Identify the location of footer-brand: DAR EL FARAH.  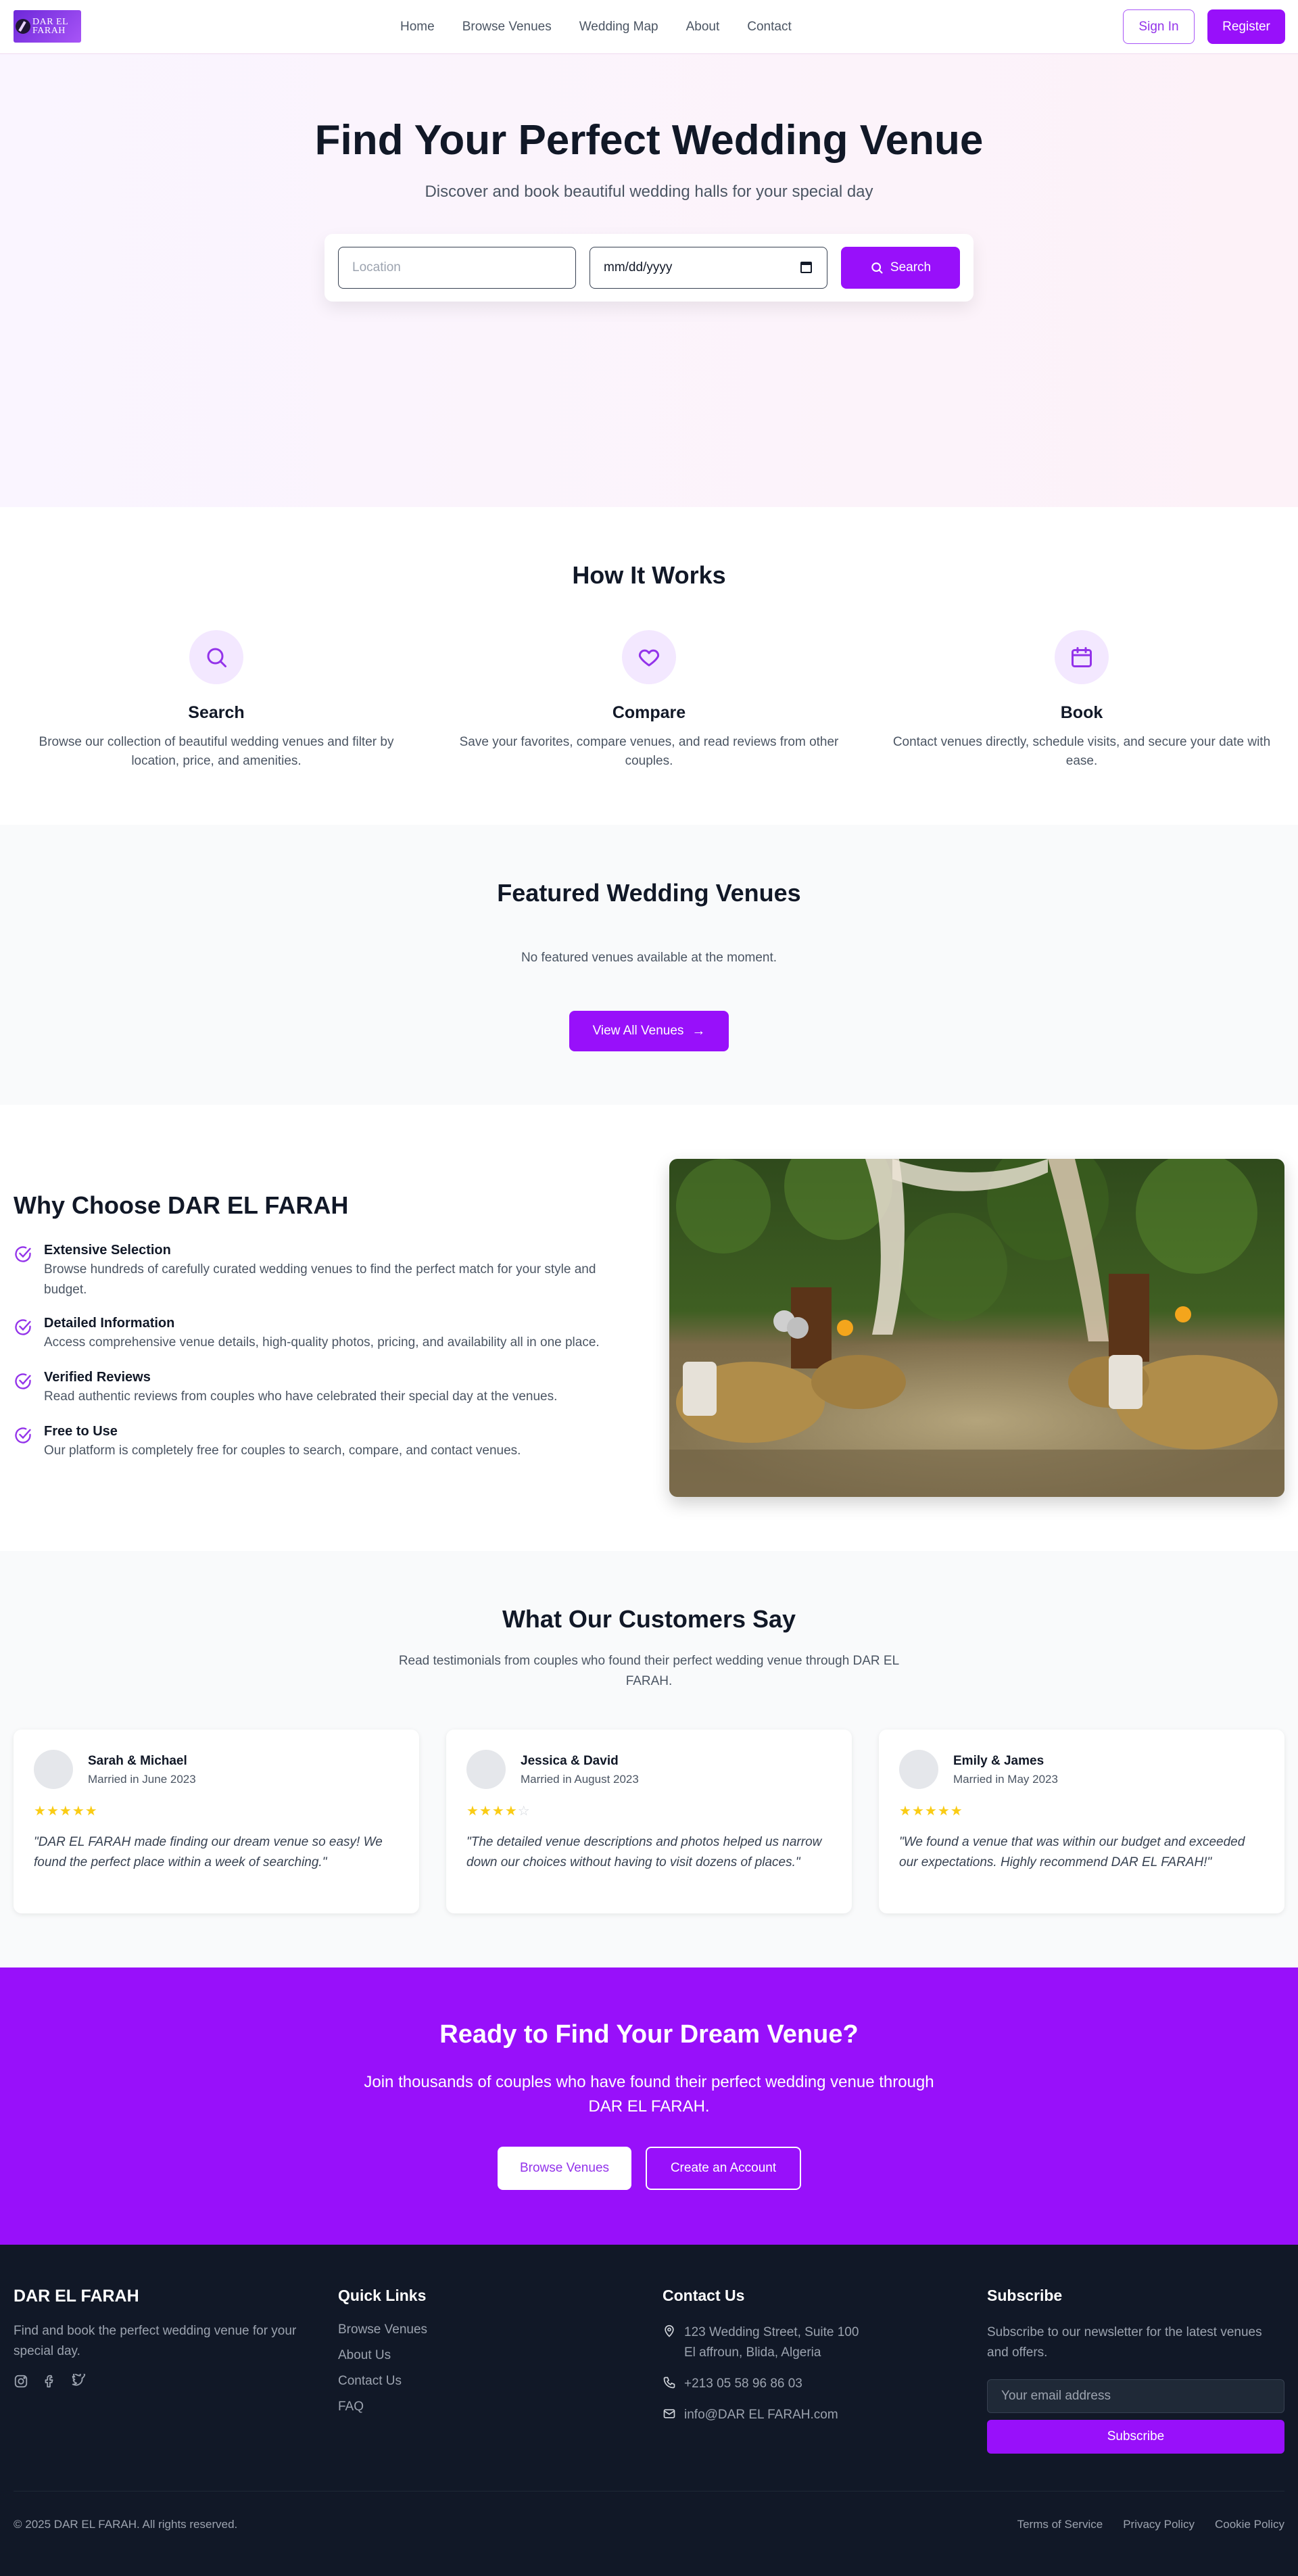
(76, 2296).